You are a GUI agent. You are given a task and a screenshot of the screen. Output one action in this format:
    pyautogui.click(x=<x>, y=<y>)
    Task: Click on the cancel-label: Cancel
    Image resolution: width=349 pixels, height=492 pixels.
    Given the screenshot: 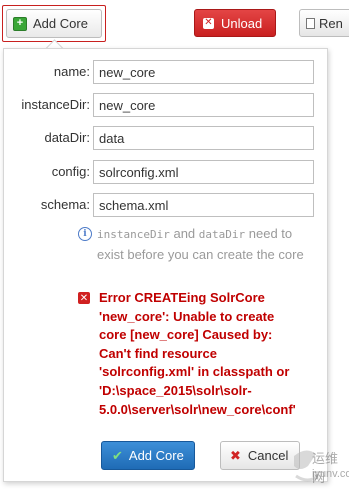 What is the action you would take?
    pyautogui.click(x=268, y=455)
    